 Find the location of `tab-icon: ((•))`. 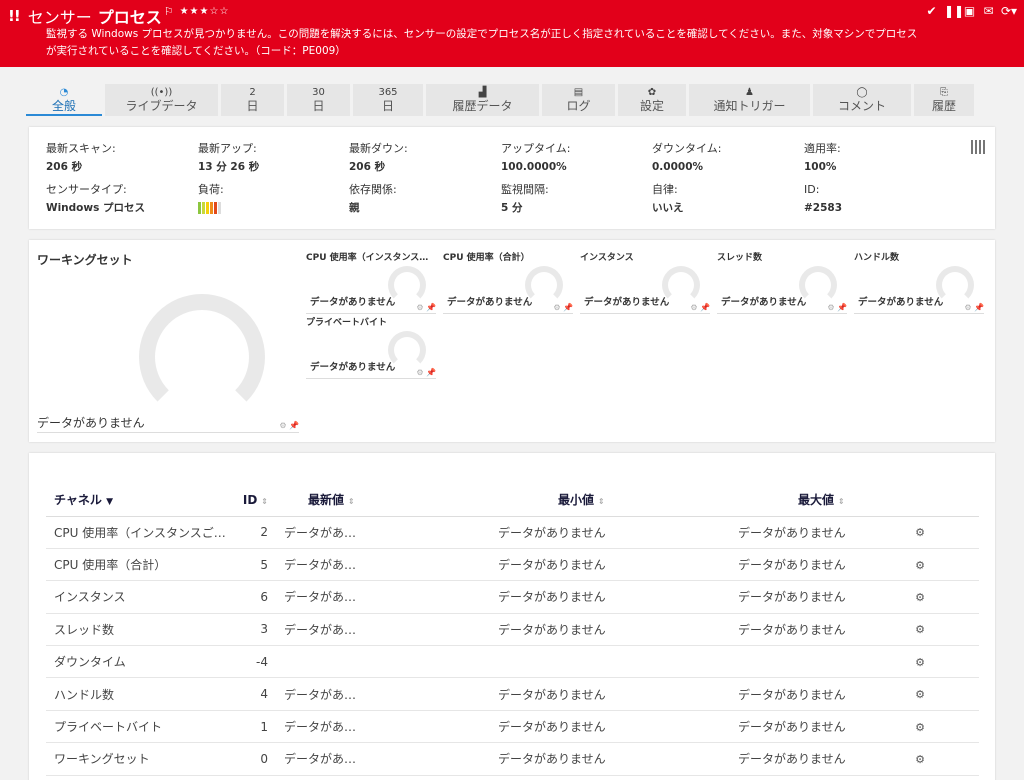

tab-icon: ((•)) is located at coordinates (161, 92).